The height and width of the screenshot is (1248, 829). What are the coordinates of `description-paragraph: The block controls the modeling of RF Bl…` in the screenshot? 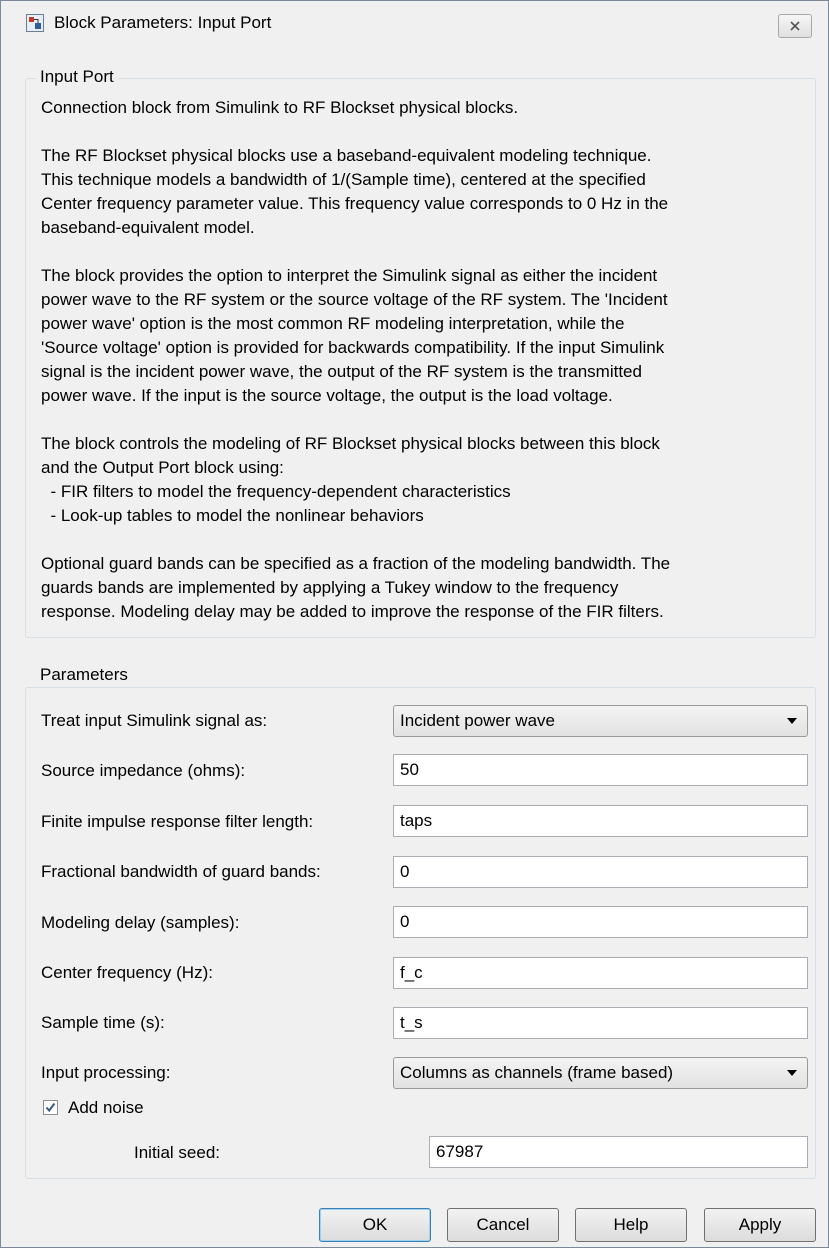 It's located at (350, 479).